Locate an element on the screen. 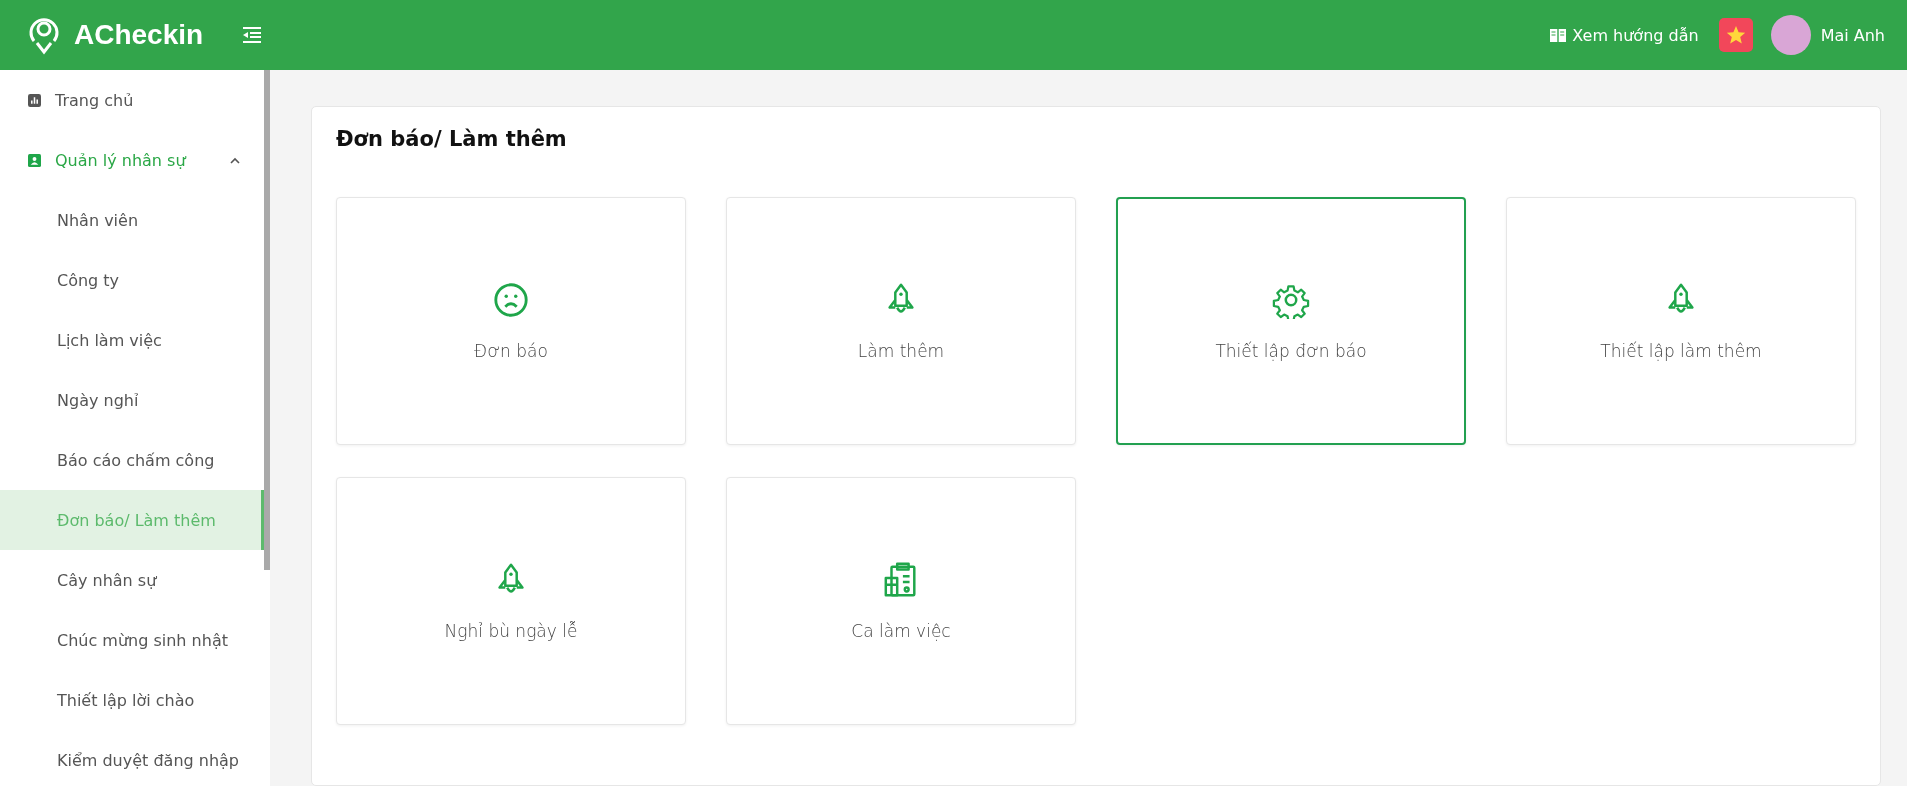 This screenshot has width=1907, height=786. brand-name: ACheckin is located at coordinates (139, 35).